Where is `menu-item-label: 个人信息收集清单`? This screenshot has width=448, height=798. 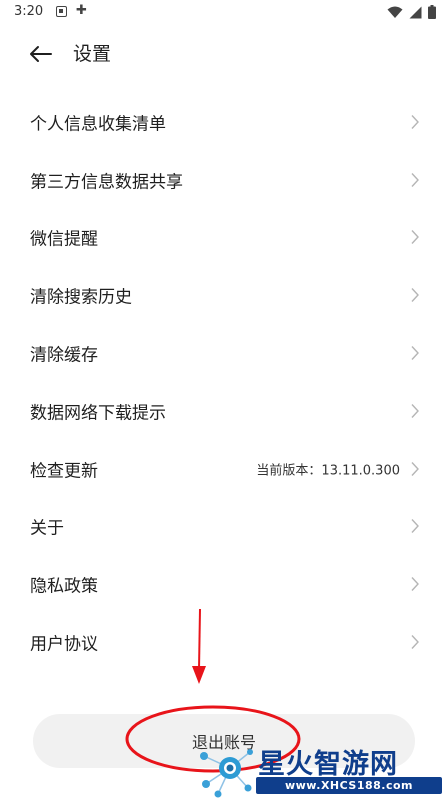
menu-item-label: 个人信息收集清单 is located at coordinates (98, 124).